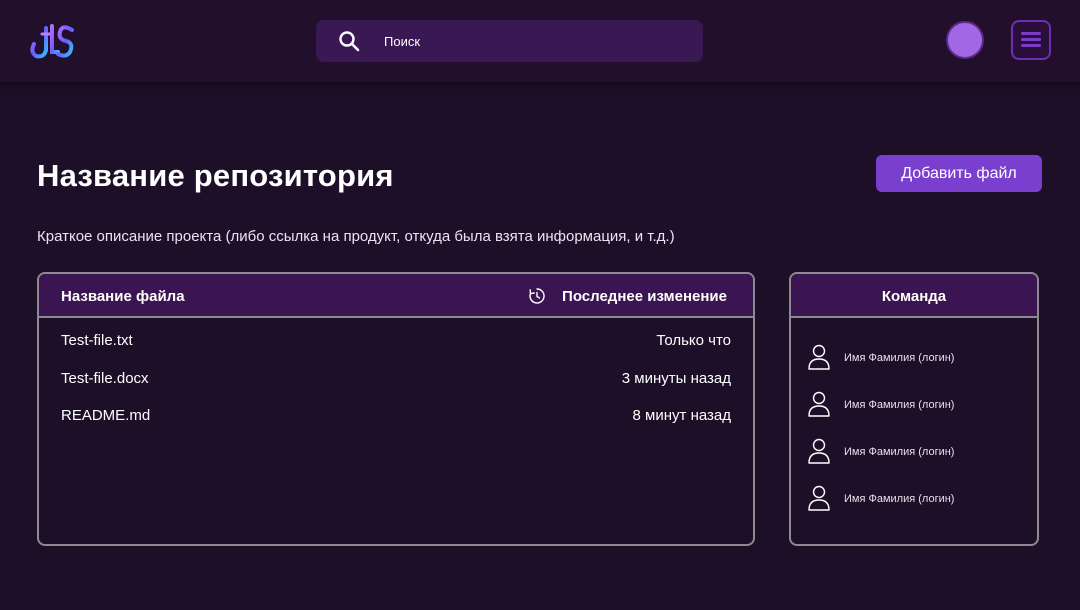 This screenshot has height=610, width=1080. What do you see at coordinates (97, 340) in the screenshot?
I see `file-name: Test-file.txt` at bounding box center [97, 340].